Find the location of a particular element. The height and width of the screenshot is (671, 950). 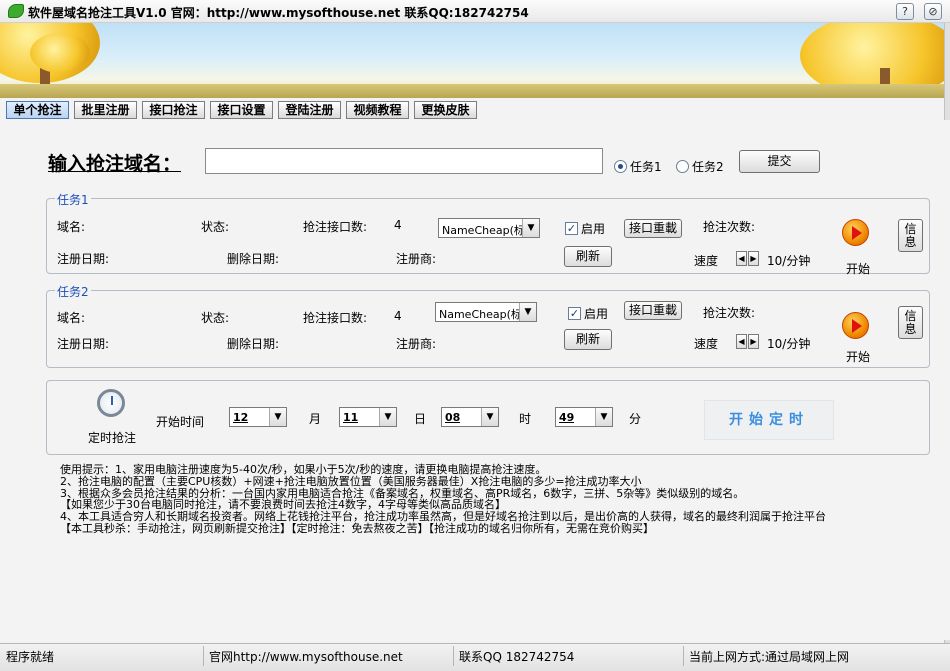

task2-reg-date-label: 注册日期: is located at coordinates (83, 344).